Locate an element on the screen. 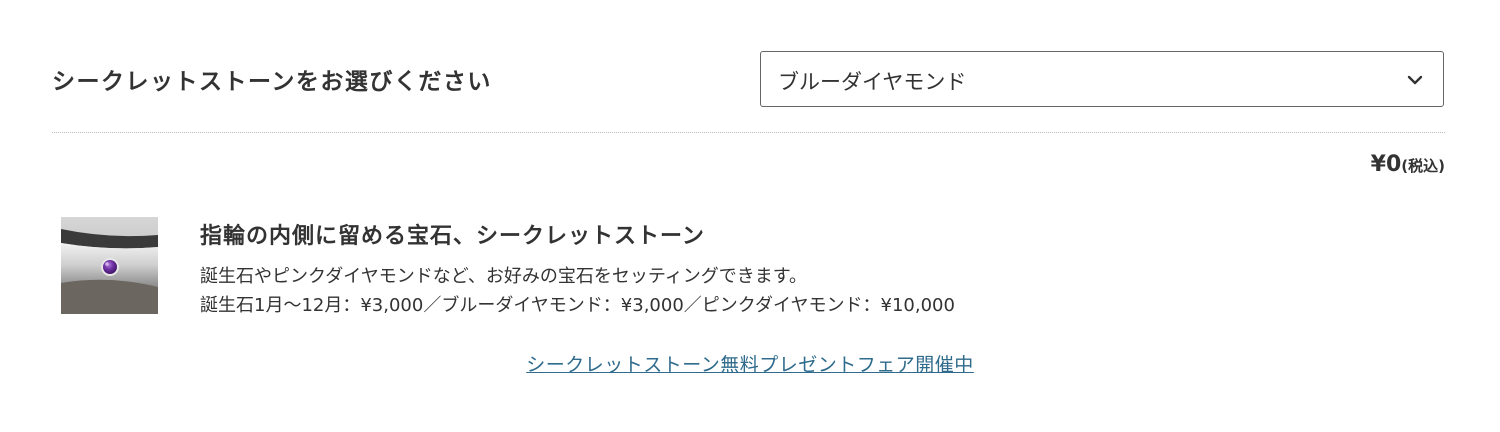  chevron-down-icon is located at coordinates (1415, 80).